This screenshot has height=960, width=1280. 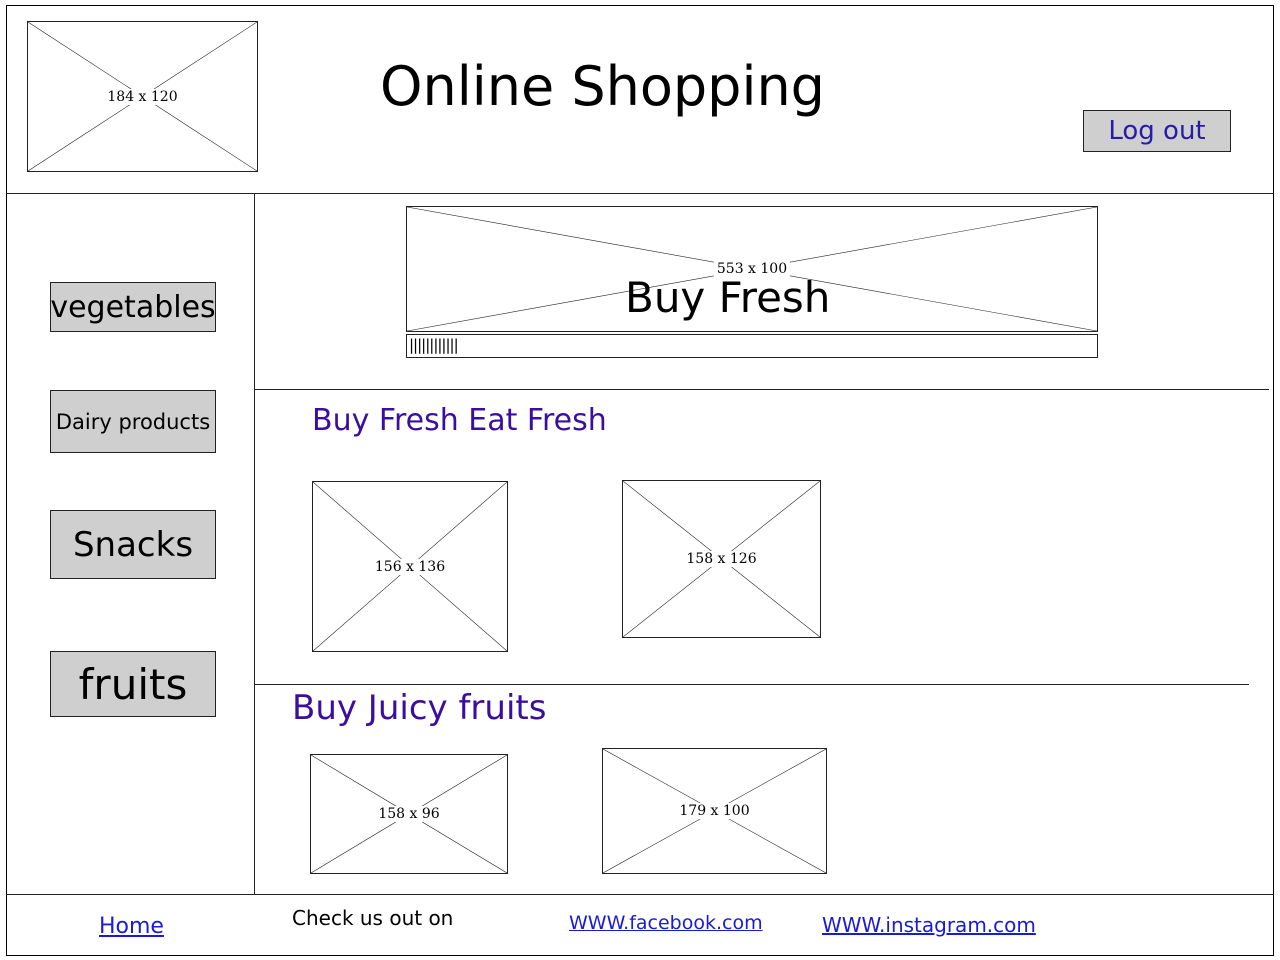 What do you see at coordinates (434, 345) in the screenshot?
I see `scrollbar-handle: ||||||||||||` at bounding box center [434, 345].